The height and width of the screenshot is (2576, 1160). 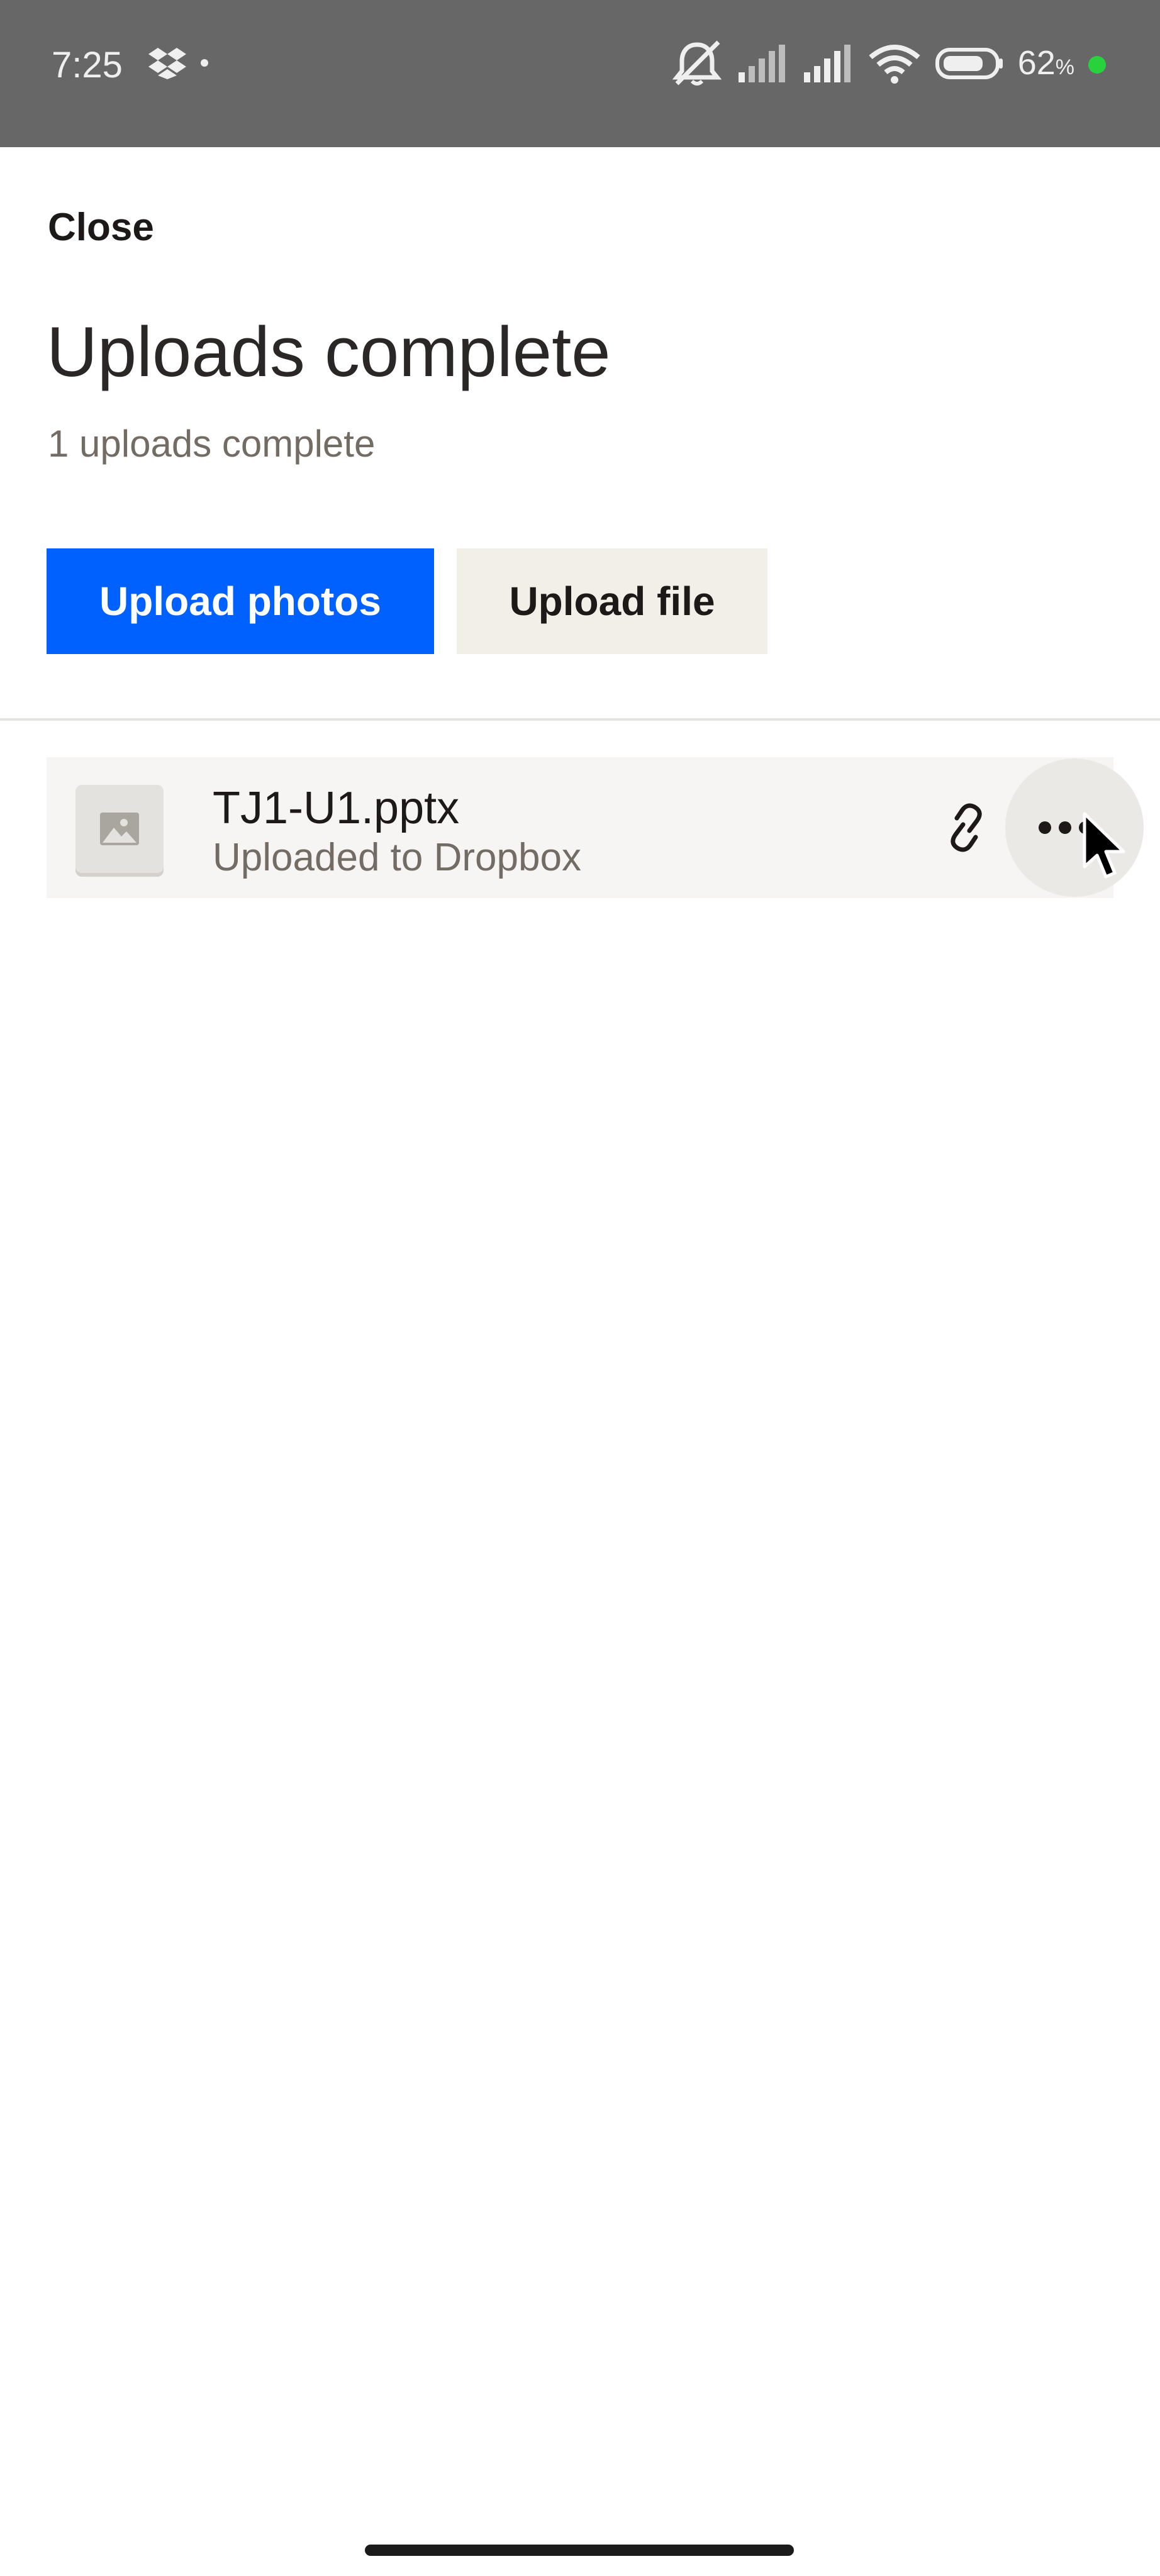 What do you see at coordinates (241, 601) in the screenshot?
I see `upload-photos-button: Upload photos` at bounding box center [241, 601].